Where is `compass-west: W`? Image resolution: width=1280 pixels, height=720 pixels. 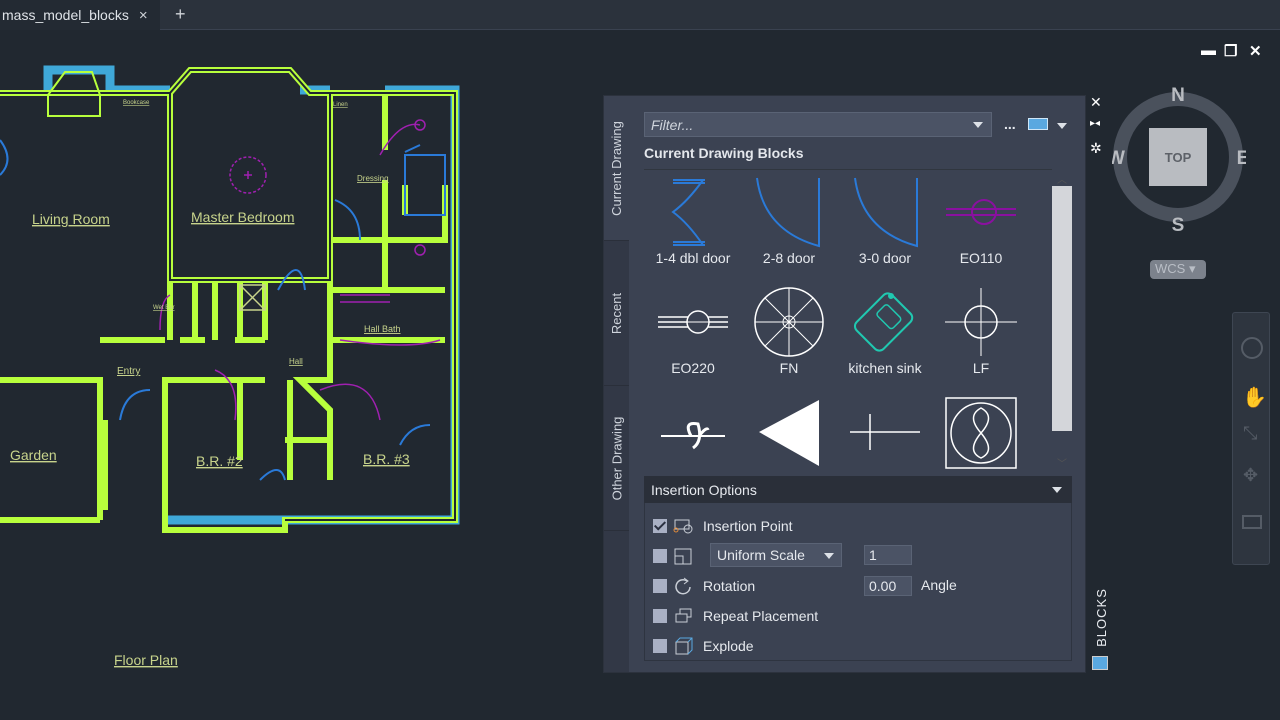
compass-west: W is located at coordinates (1116, 158).